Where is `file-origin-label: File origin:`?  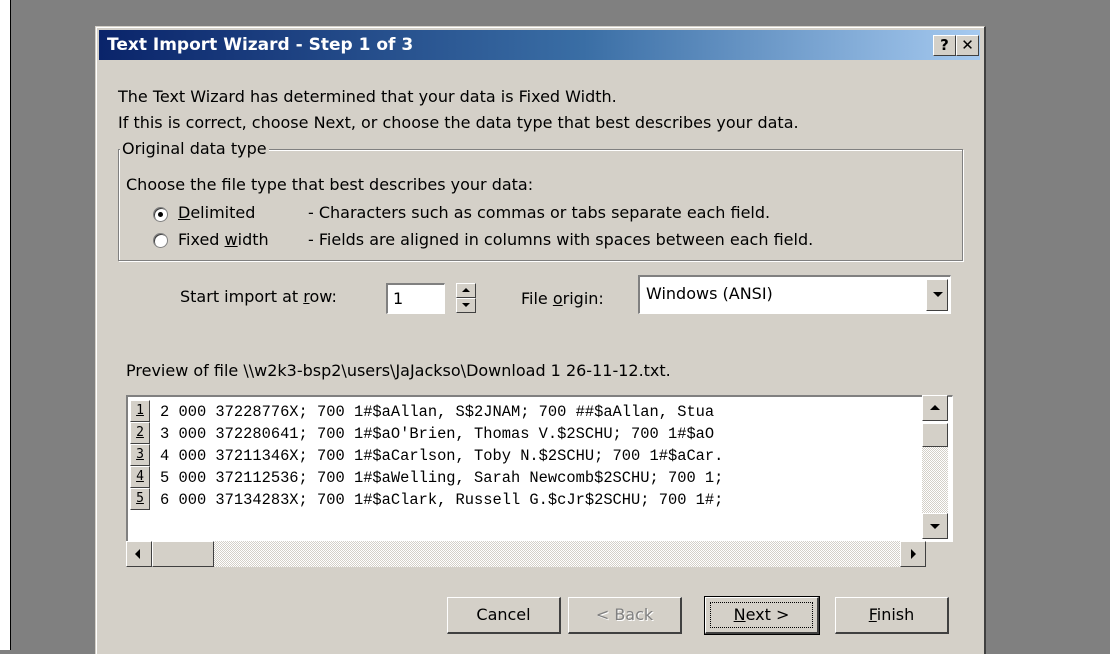 file-origin-label: File origin: is located at coordinates (562, 298).